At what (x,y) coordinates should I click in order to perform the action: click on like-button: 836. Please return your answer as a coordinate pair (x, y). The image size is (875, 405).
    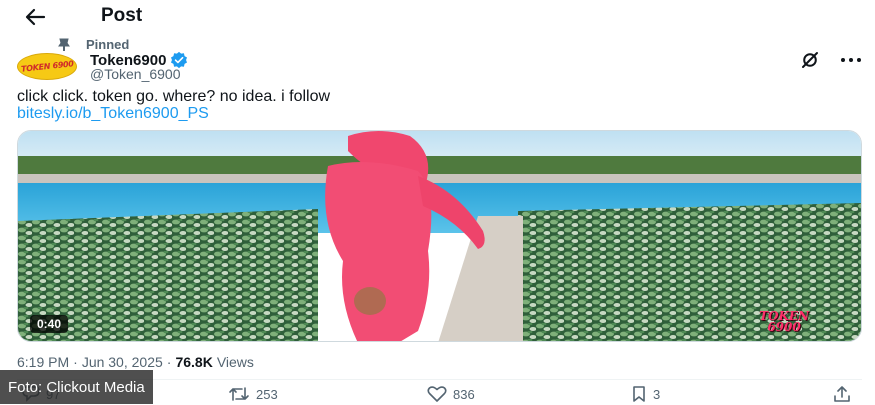
    Looking at the image, I should click on (451, 394).